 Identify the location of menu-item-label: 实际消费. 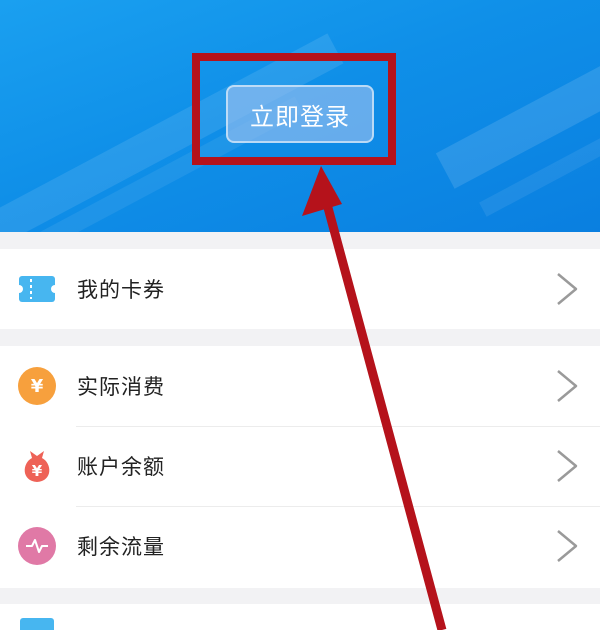
(121, 387).